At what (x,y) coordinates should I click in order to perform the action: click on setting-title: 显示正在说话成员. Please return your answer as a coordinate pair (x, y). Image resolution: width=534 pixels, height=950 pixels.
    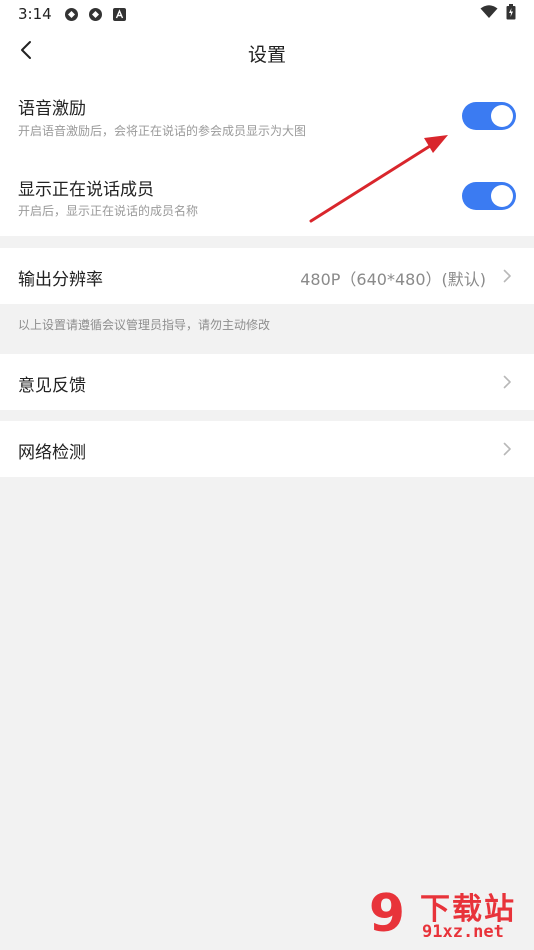
    Looking at the image, I should click on (86, 190).